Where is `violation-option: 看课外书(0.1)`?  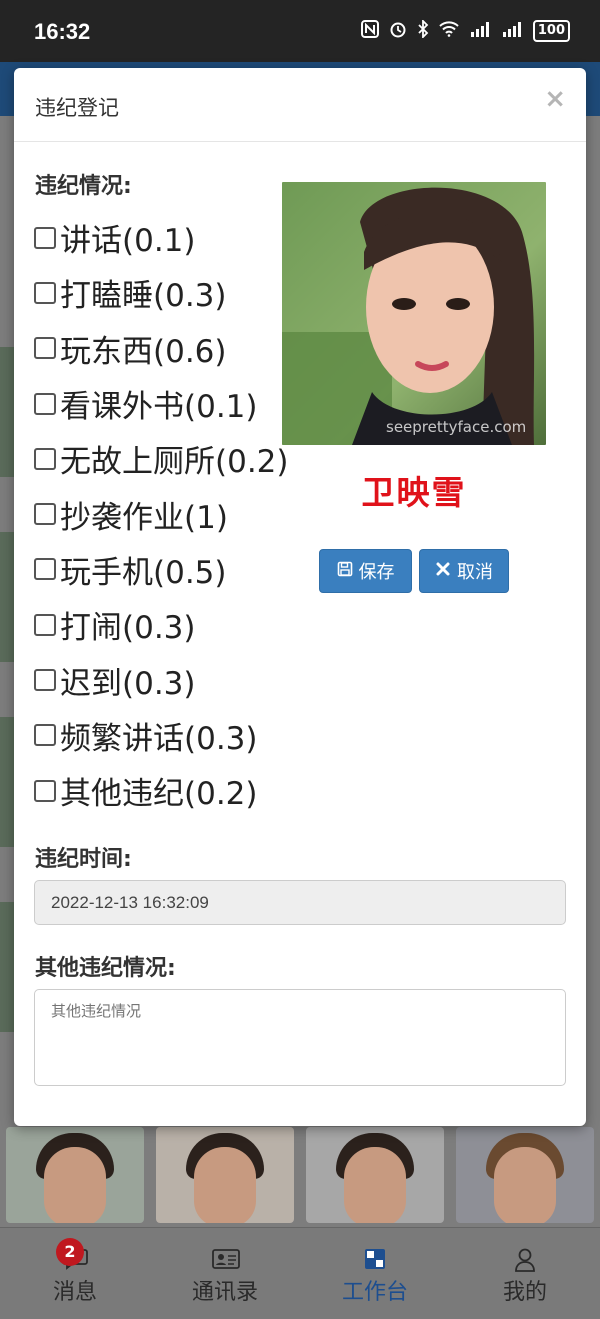
violation-option: 看课外书(0.1) is located at coordinates (161, 403).